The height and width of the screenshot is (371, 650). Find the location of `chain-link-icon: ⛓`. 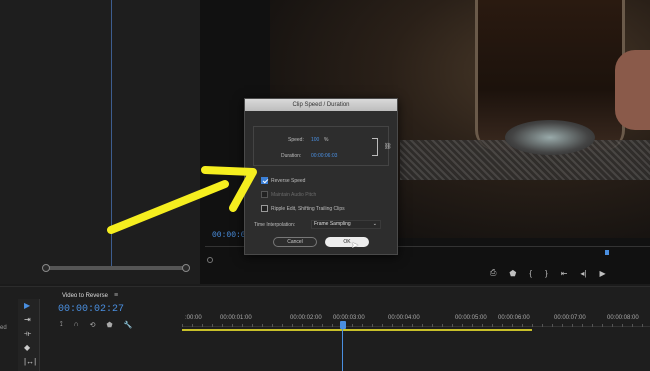

chain-link-icon: ⛓ is located at coordinates (388, 146).